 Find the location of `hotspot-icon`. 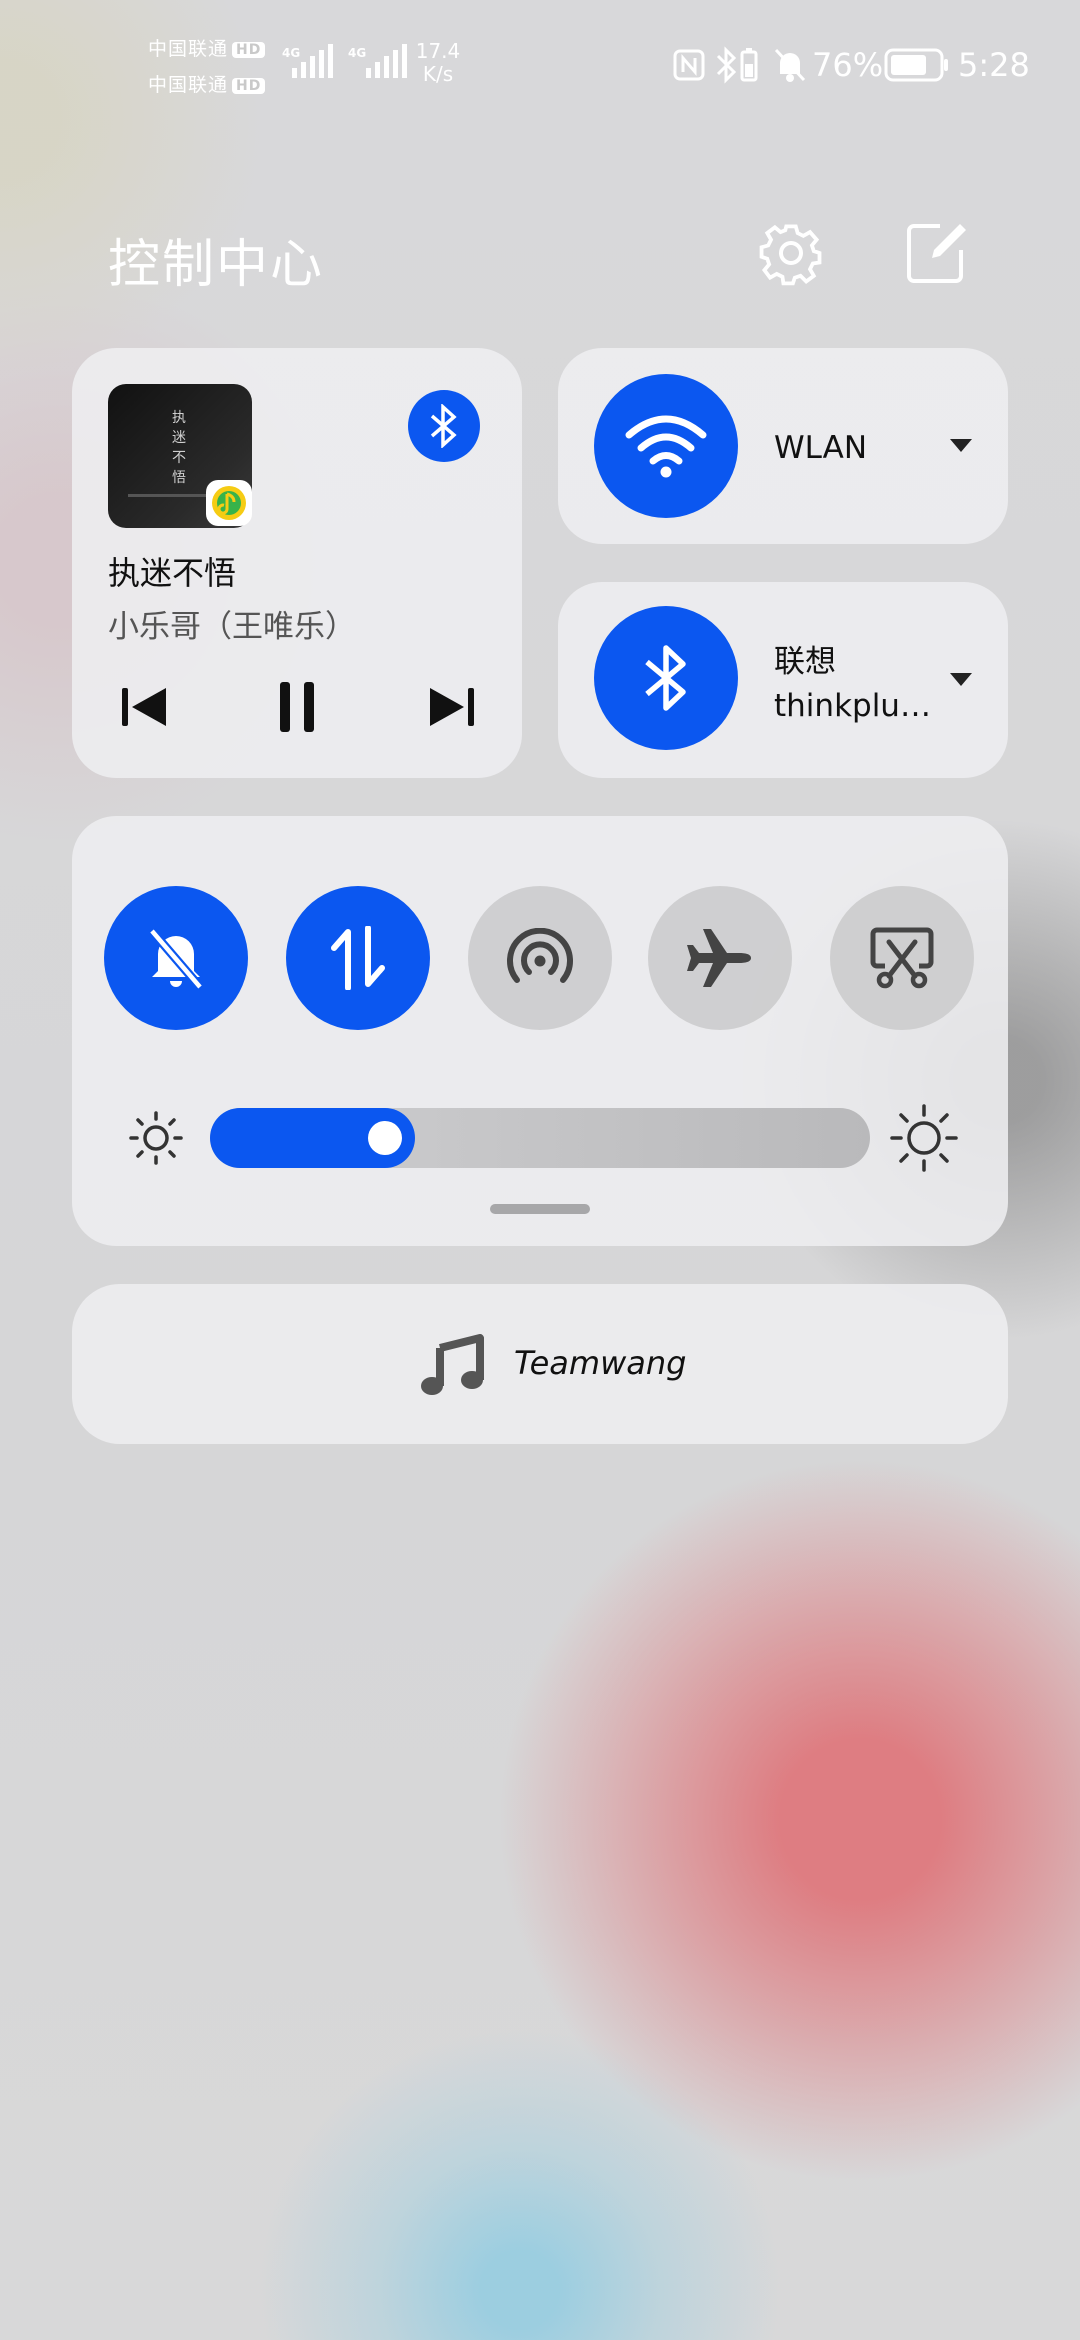

hotspot-icon is located at coordinates (540, 955).